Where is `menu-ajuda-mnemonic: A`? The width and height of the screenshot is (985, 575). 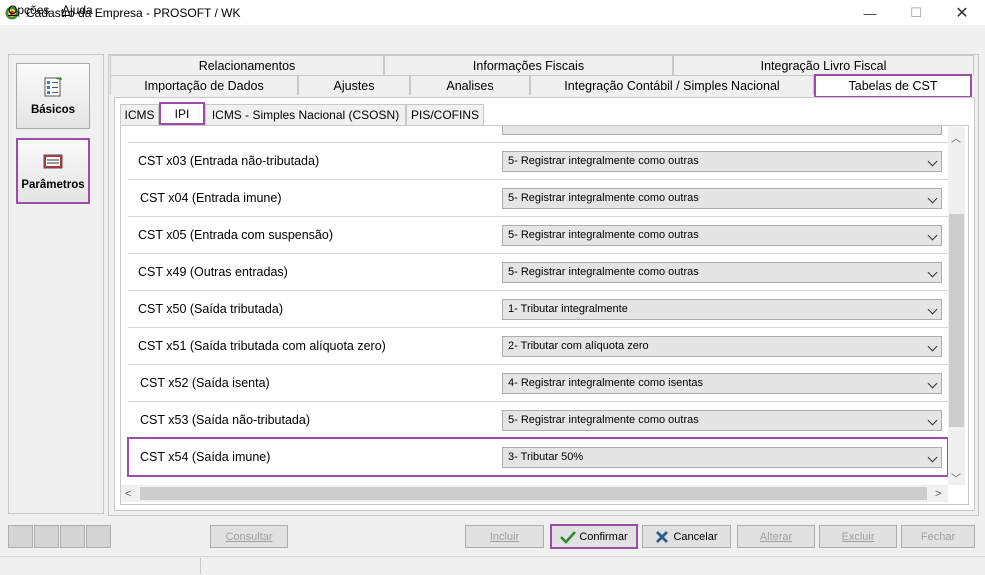
menu-ajuda-mnemonic: A is located at coordinates (66, 10).